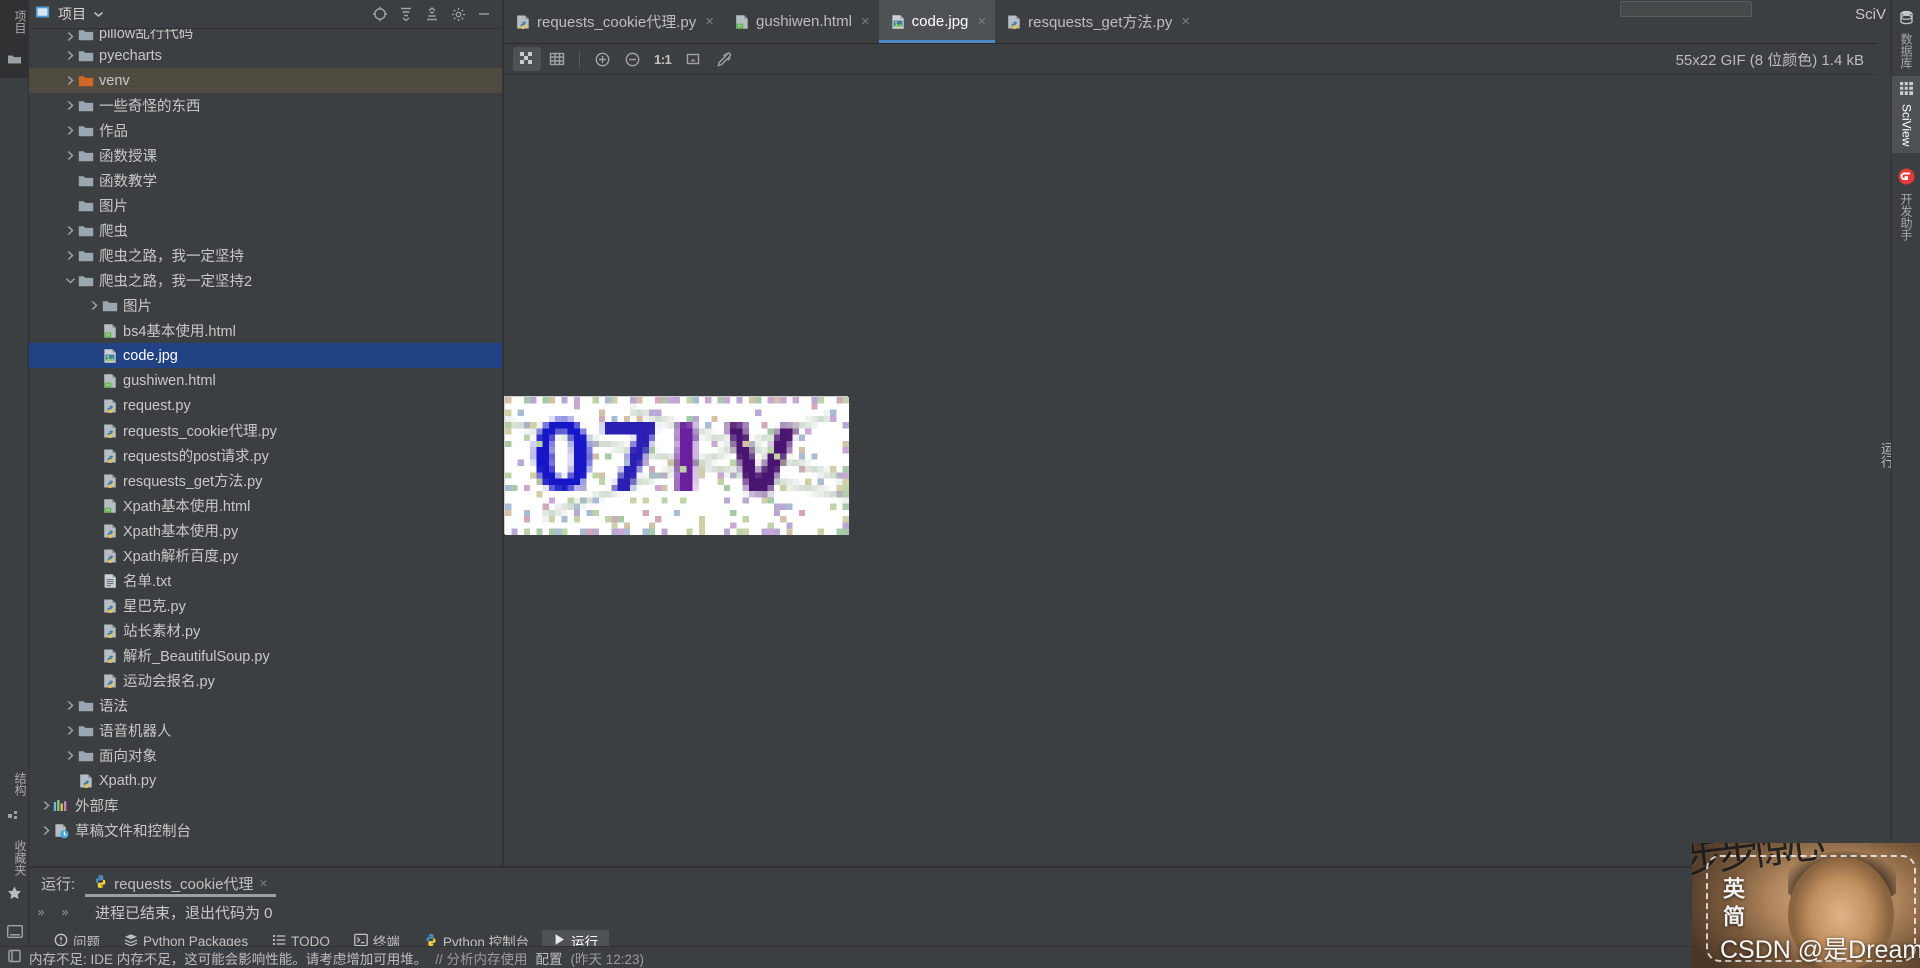 The width and height of the screenshot is (1920, 968). I want to click on tree-row: 名单.txt, so click(266, 580).